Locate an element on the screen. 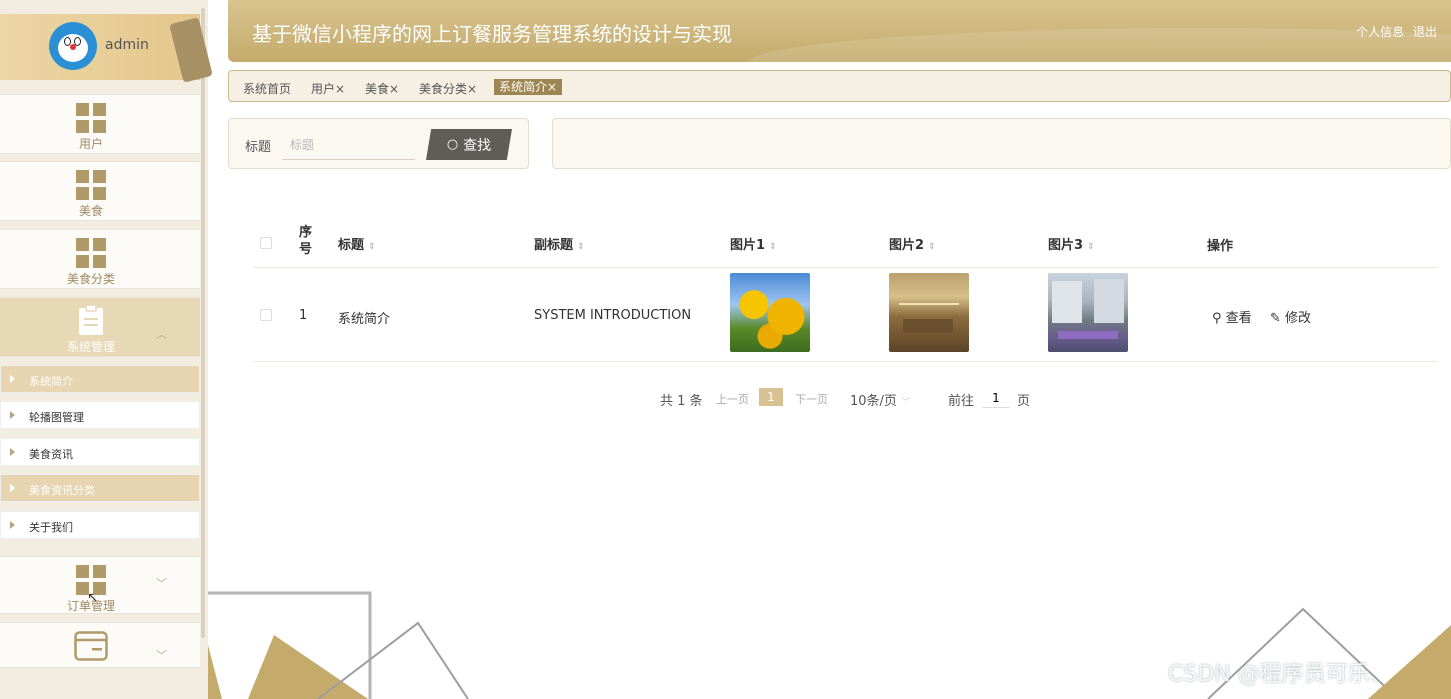 The image size is (1451, 699). header-links: 个人信息 退出 is located at coordinates (1394, 31).